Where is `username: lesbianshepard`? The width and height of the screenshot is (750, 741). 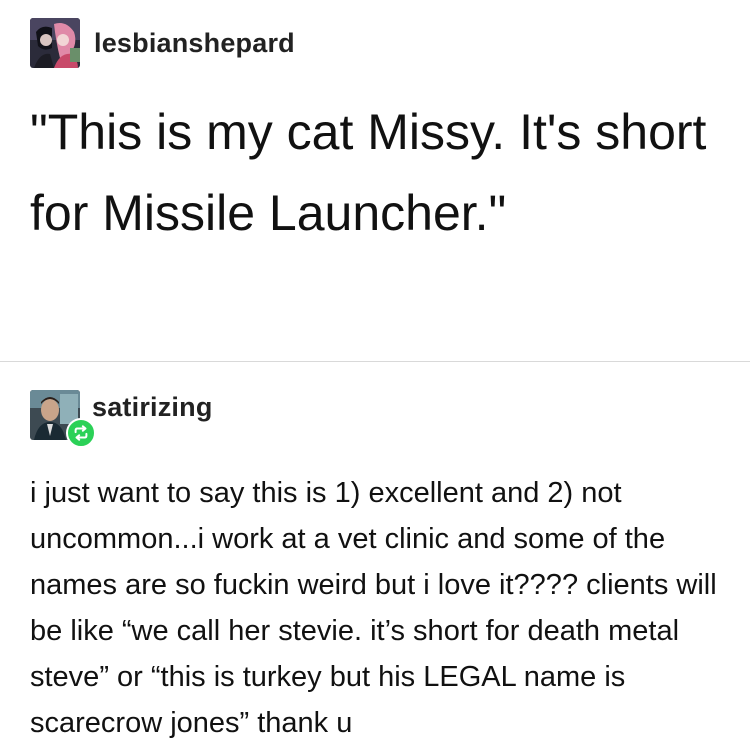 username: lesbianshepard is located at coordinates (194, 43).